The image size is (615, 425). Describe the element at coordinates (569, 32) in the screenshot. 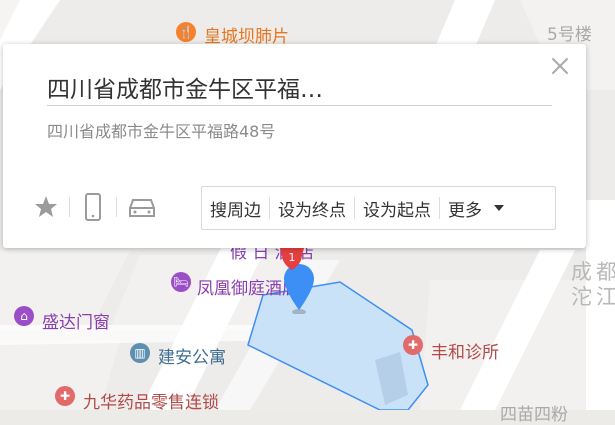

I see `building-label: 5号楼` at that location.